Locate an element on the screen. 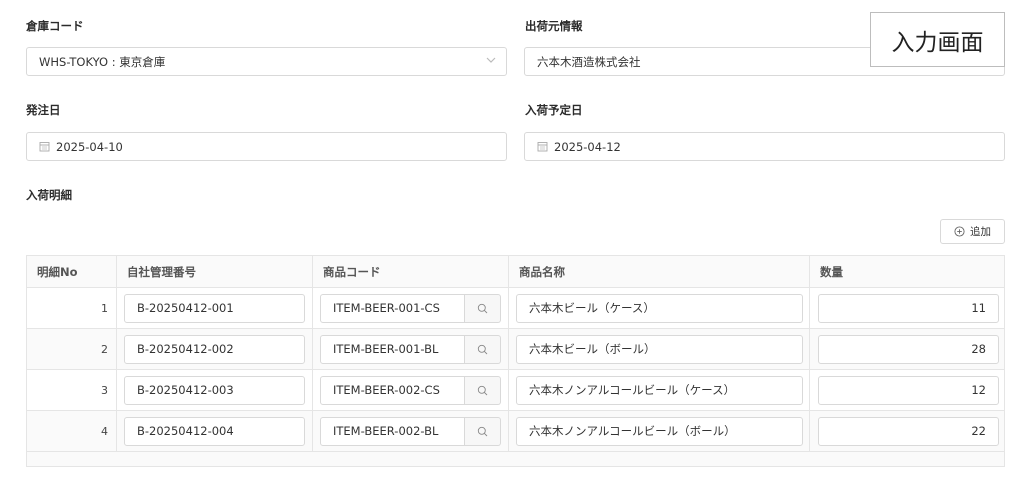 The width and height of the screenshot is (1024, 492). warehouse-code-value: WHS-TOKYO : 東京倉庫 is located at coordinates (102, 61).